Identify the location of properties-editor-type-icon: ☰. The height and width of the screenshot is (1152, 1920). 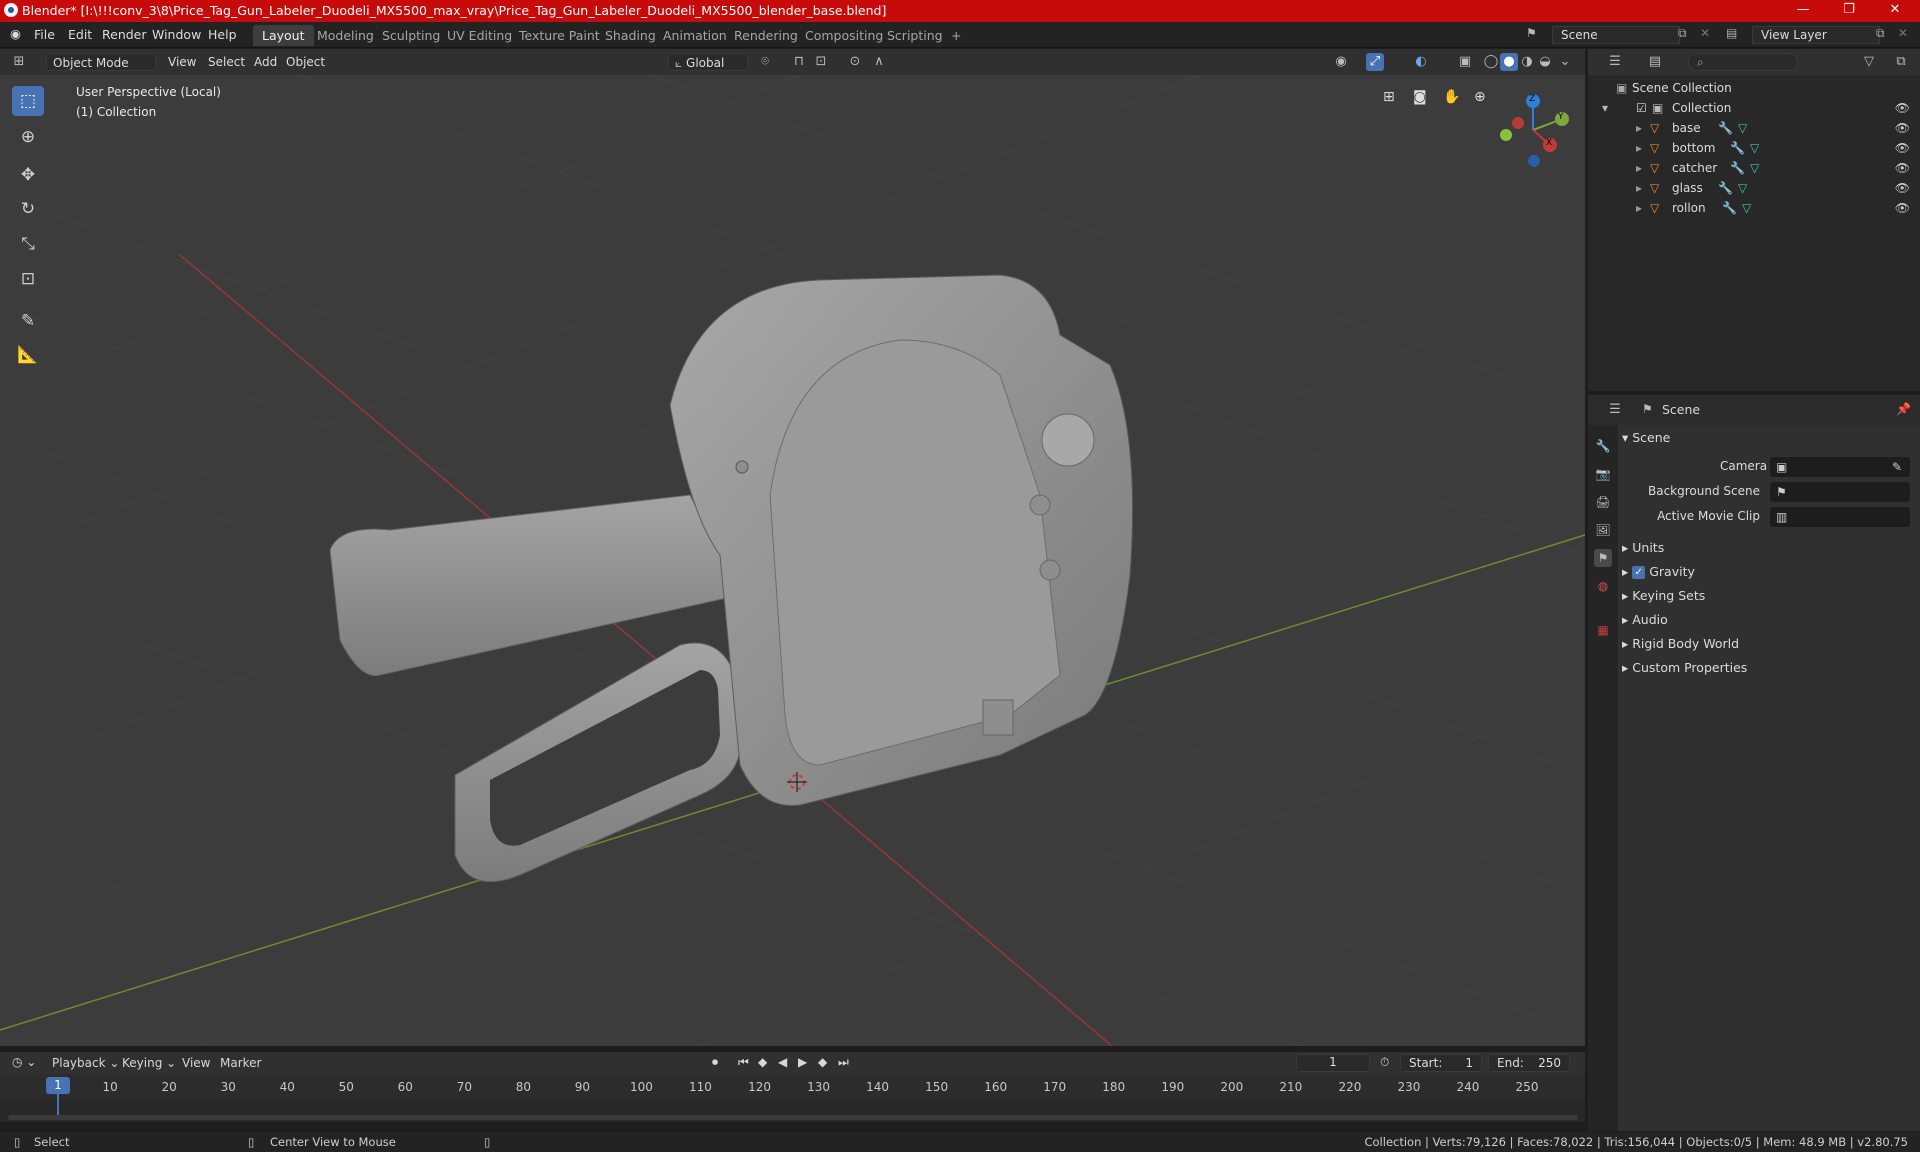
(1615, 410).